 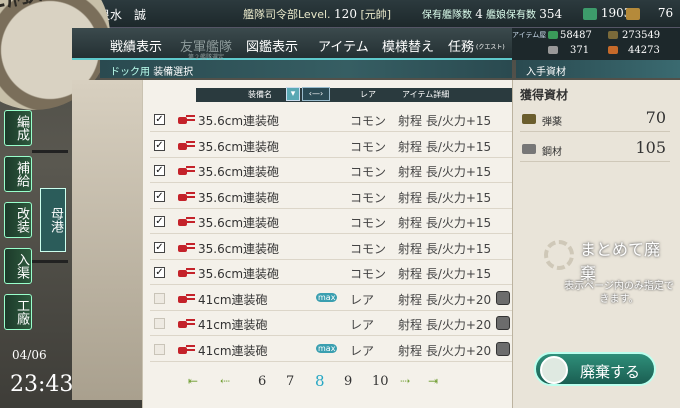 What do you see at coordinates (405, 381) in the screenshot?
I see `next-page-icon: ⇢` at bounding box center [405, 381].